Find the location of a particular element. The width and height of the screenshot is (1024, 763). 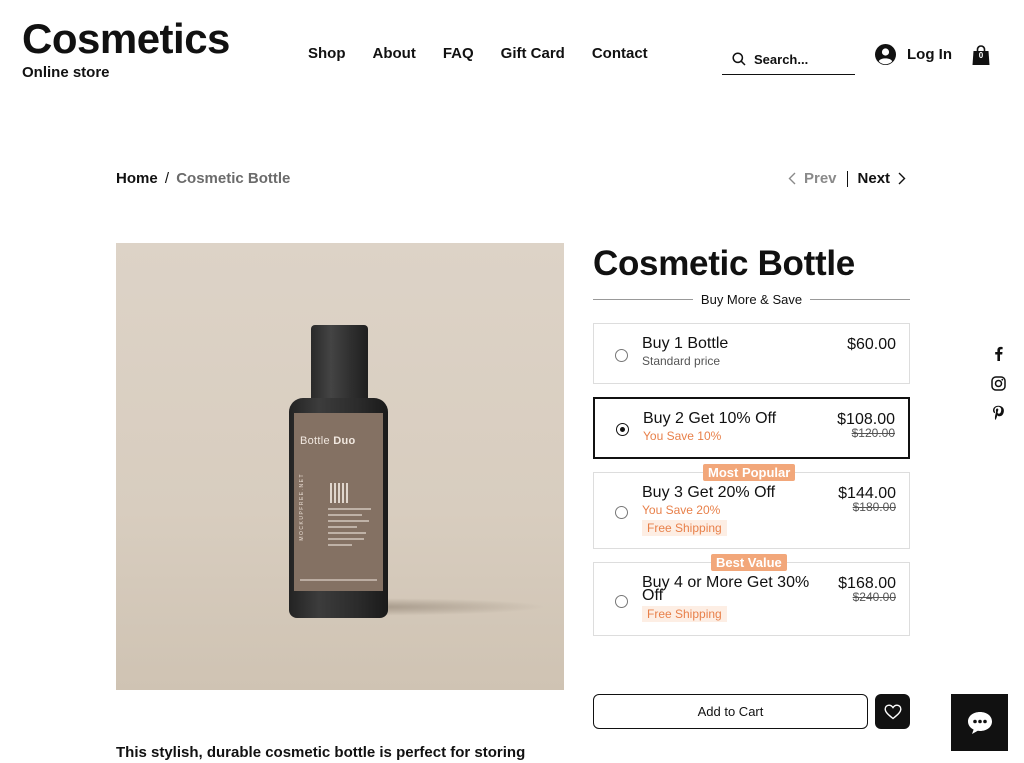

login-label: Log In is located at coordinates (929, 54).